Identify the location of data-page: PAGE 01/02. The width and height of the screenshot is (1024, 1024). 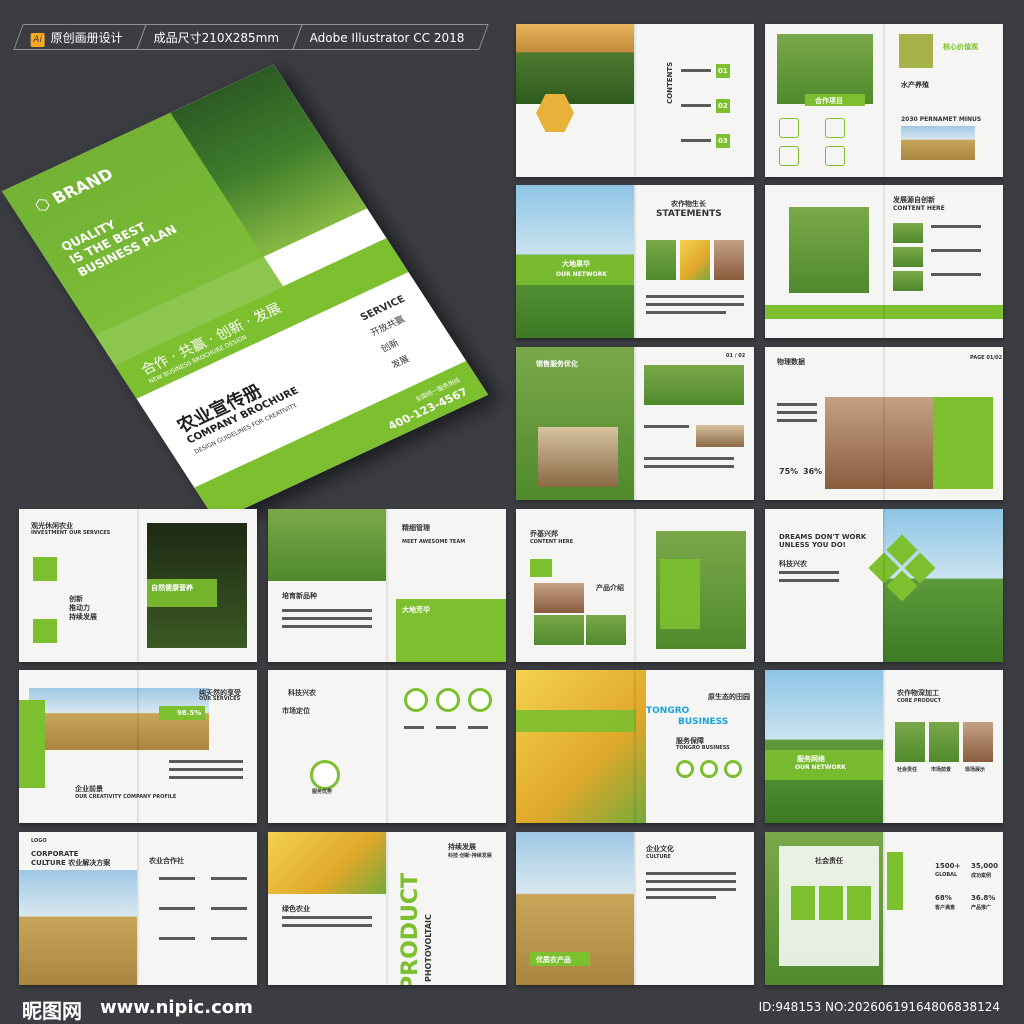
(986, 358).